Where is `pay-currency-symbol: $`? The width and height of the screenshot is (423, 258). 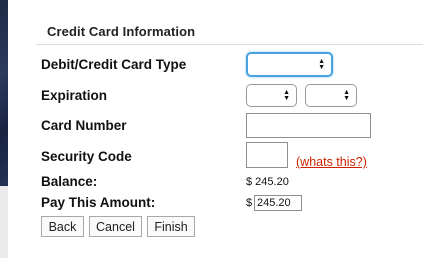
pay-currency-symbol: $ is located at coordinates (249, 203).